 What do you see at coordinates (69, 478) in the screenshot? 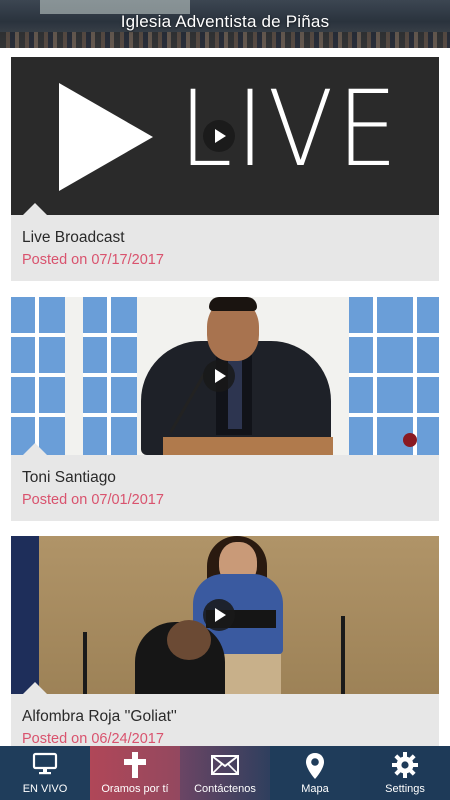
I see `video-title: Toni Santiago` at bounding box center [69, 478].